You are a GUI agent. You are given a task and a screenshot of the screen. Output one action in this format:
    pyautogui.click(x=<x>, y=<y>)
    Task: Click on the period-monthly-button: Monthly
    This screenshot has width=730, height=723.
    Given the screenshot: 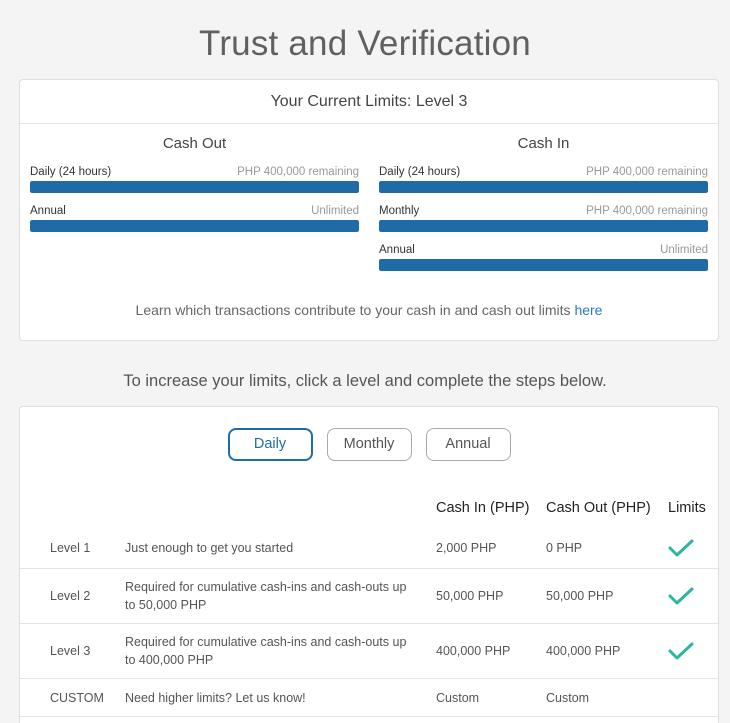 What is the action you would take?
    pyautogui.click(x=369, y=444)
    